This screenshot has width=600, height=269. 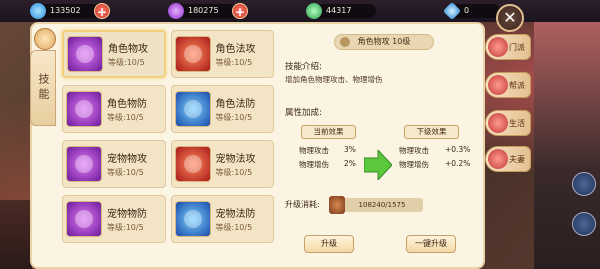 I want to click on skill-name: 宠物法攻, so click(x=235, y=159).